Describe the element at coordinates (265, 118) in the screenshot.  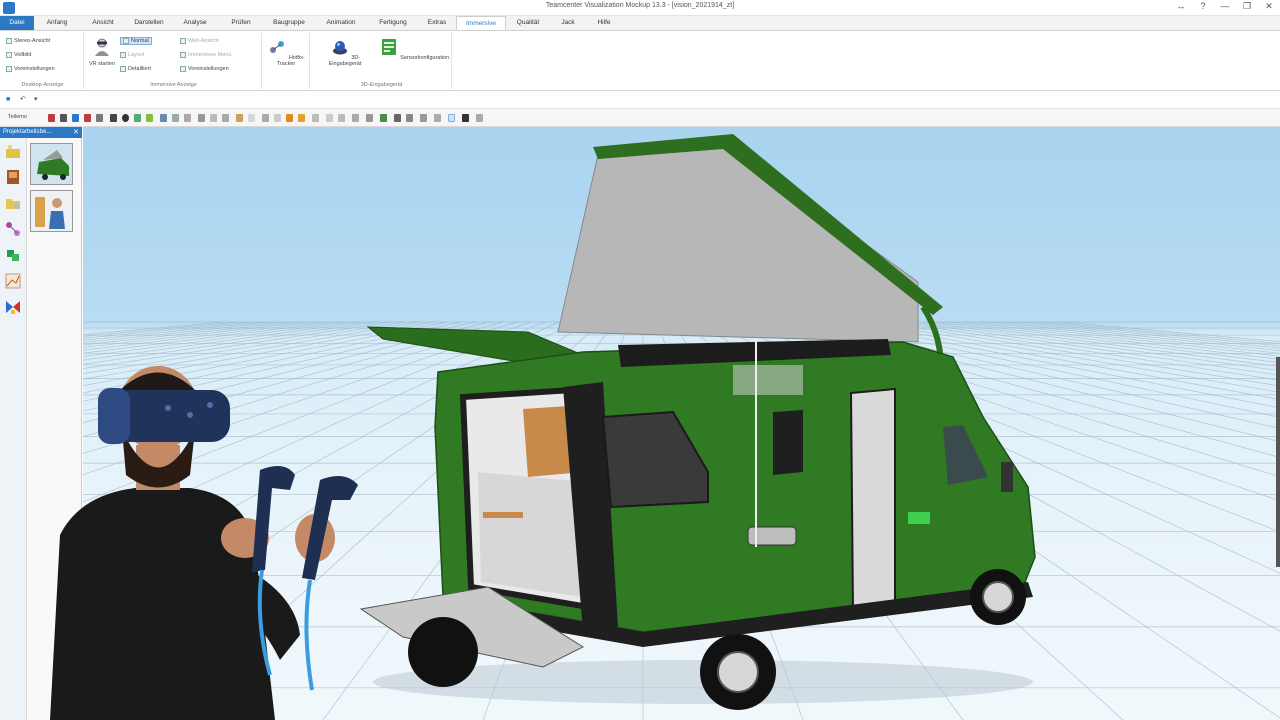
I see `arrow-tool-icon` at that location.